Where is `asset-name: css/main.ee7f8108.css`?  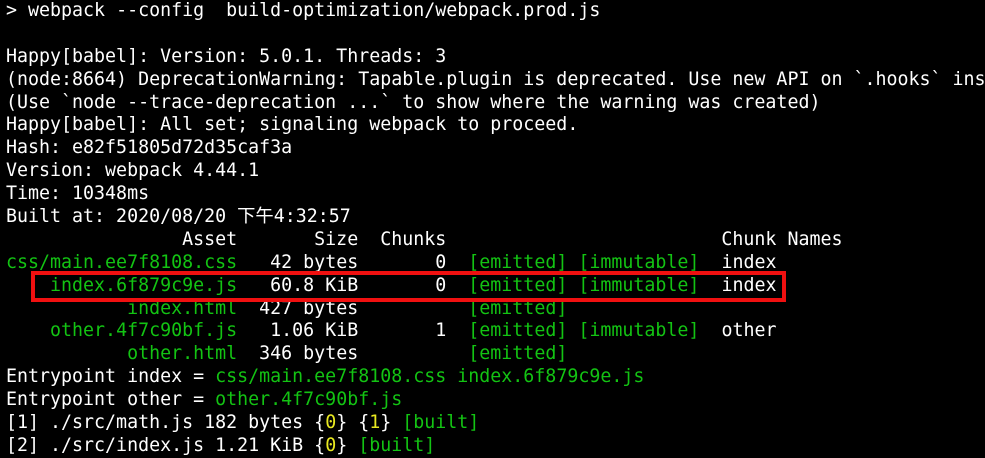 asset-name: css/main.ee7f8108.css is located at coordinates (122, 262).